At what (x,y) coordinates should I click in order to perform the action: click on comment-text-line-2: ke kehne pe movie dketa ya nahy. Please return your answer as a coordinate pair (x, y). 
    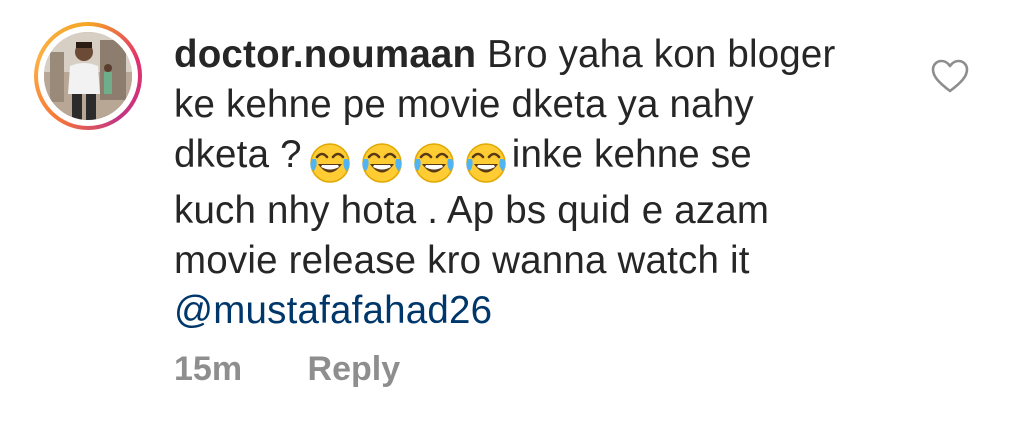
    Looking at the image, I should click on (464, 104).